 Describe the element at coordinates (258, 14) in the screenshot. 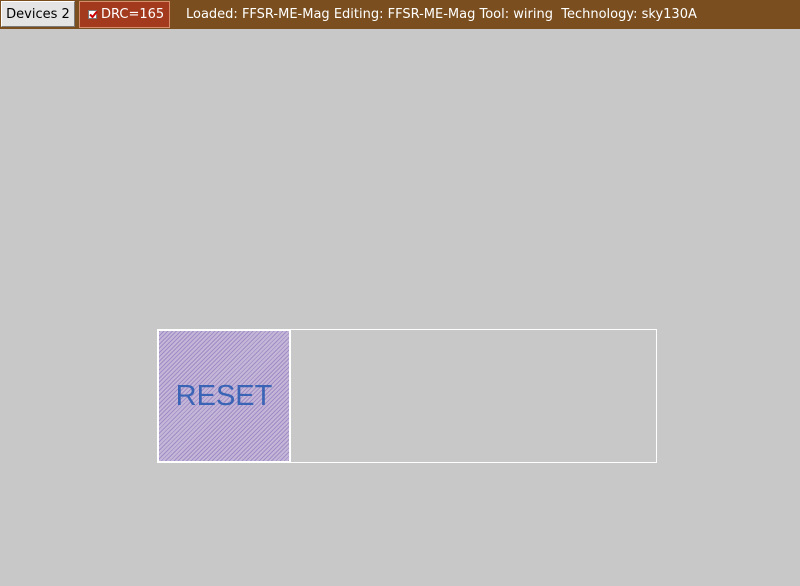

I see `status-loaded: Loaded: FFSR-ME-Mag` at that location.